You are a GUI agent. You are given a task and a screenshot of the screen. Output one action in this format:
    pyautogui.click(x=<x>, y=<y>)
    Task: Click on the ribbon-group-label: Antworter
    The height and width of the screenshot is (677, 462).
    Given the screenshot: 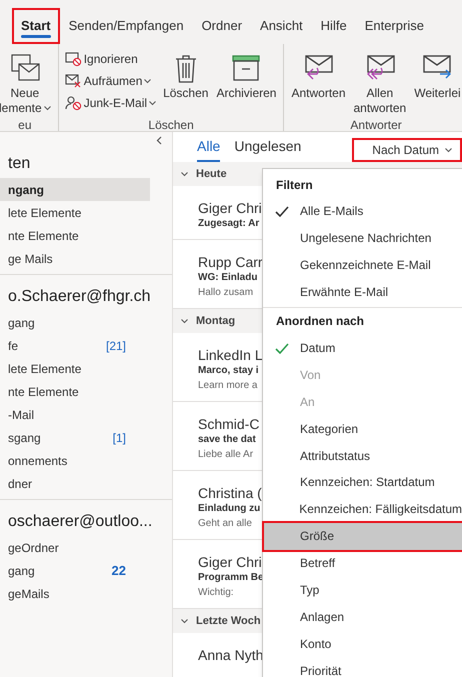 What is the action you would take?
    pyautogui.click(x=376, y=124)
    